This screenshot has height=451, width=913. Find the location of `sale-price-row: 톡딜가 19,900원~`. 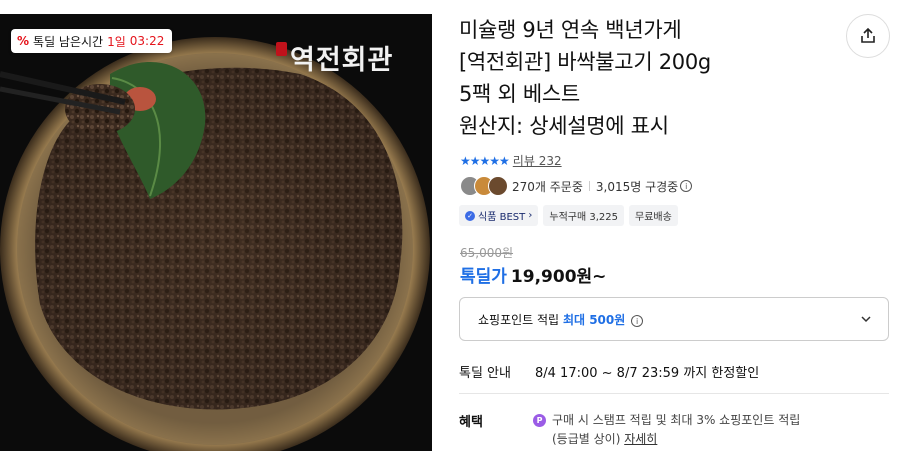

sale-price-row: 톡딜가 19,900원~ is located at coordinates (533, 274).